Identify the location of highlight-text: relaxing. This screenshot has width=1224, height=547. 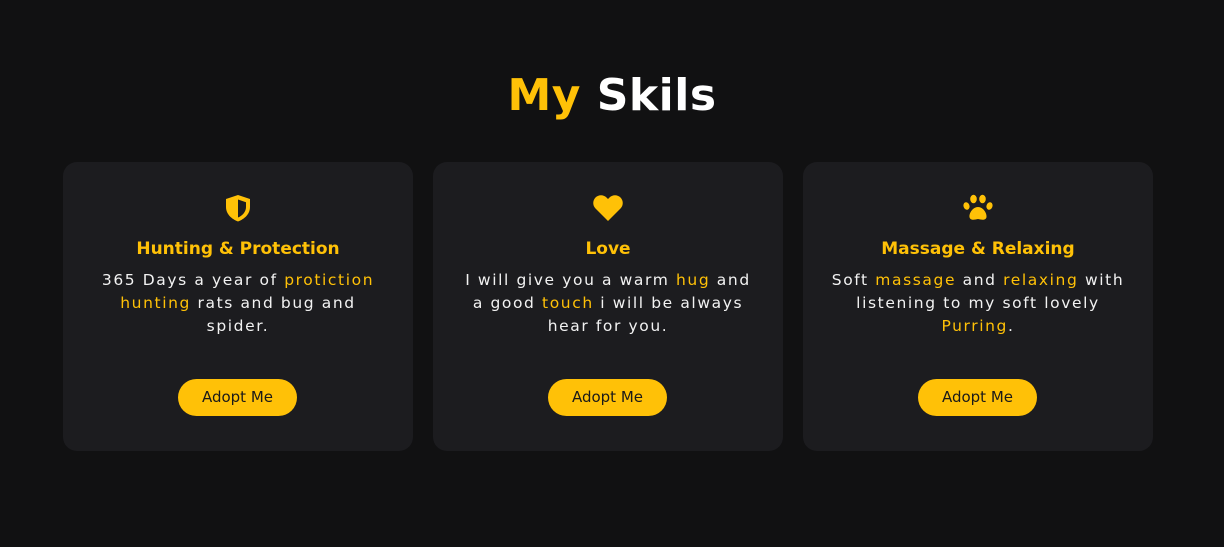
(1041, 280).